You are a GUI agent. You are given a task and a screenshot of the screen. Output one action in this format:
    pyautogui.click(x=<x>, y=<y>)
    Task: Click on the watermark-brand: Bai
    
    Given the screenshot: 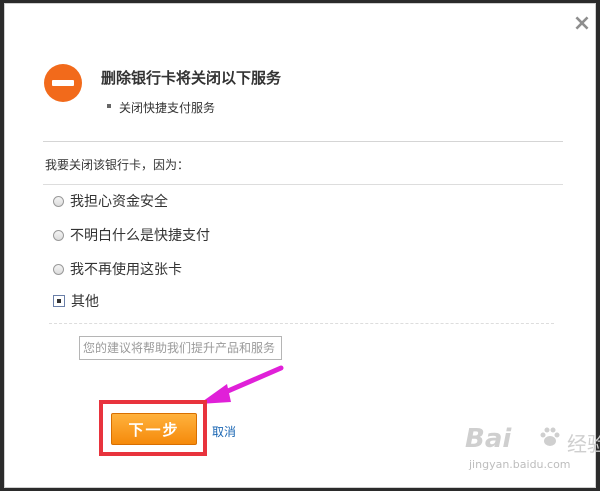 What is the action you would take?
    pyautogui.click(x=488, y=439)
    